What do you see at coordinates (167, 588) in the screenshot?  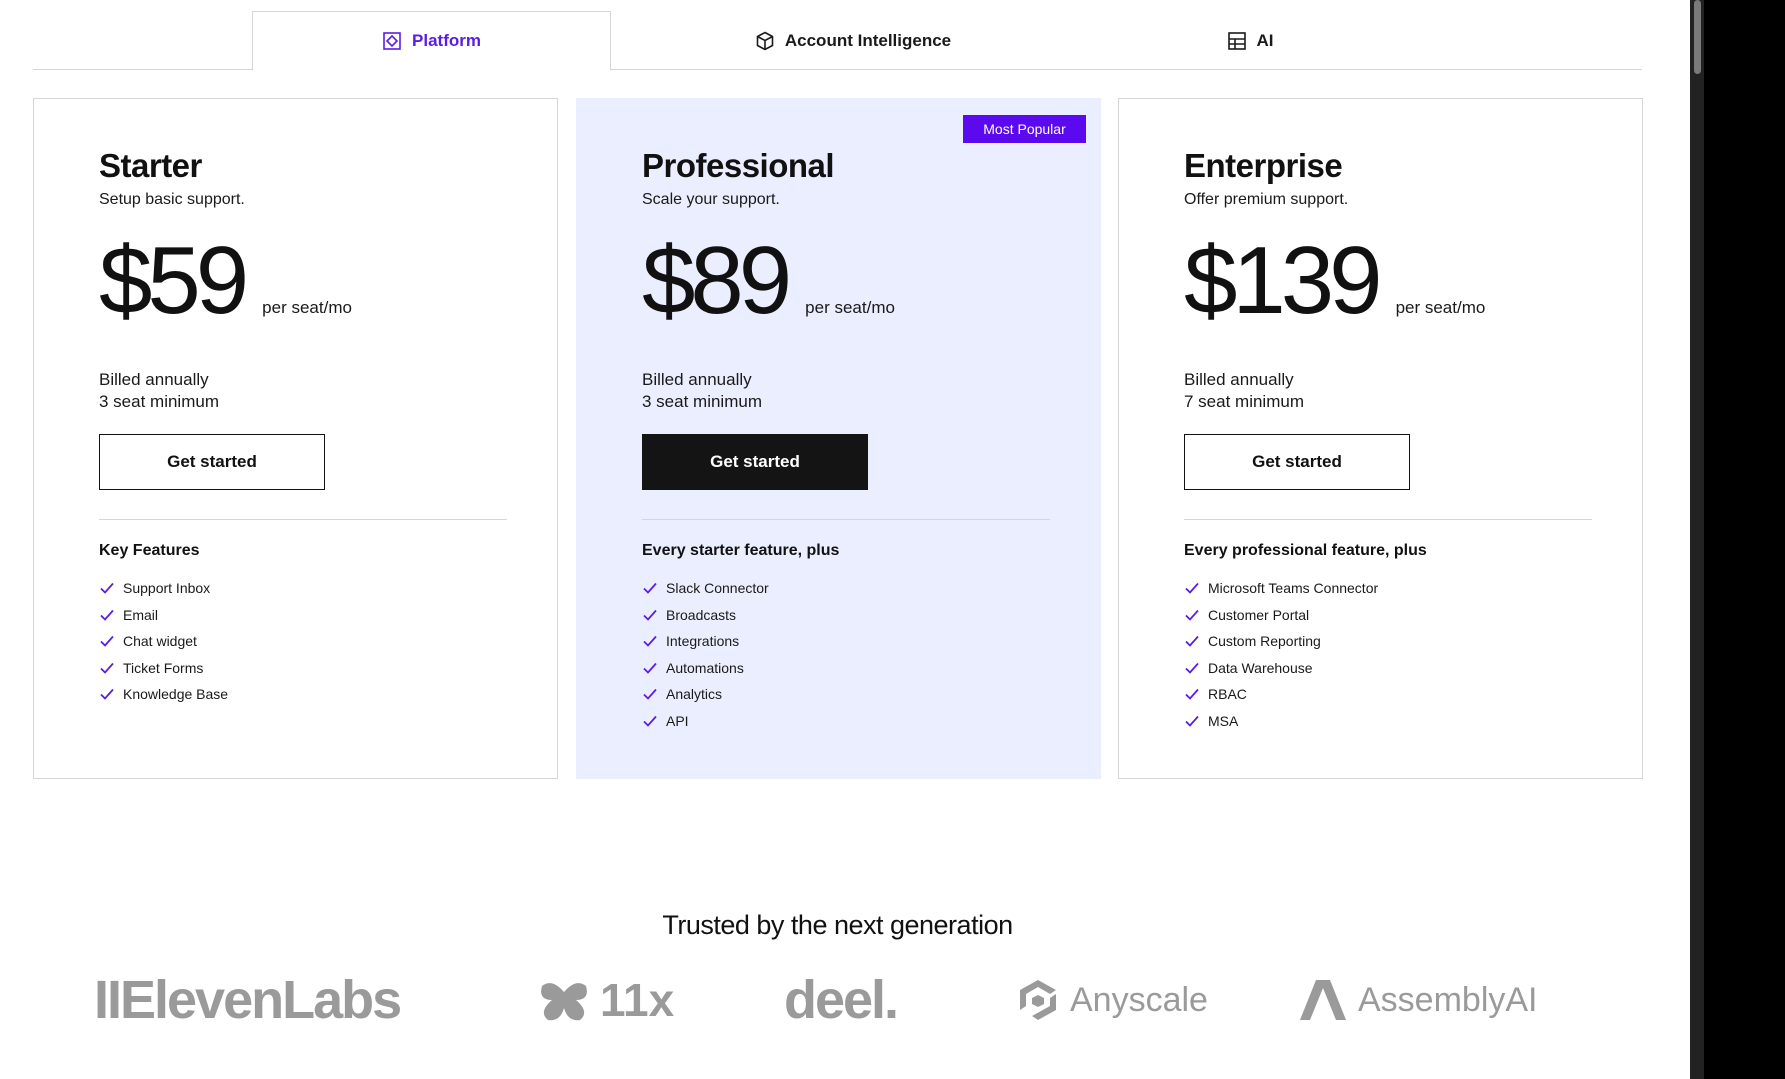 I see `feature-label: Support Inbox` at bounding box center [167, 588].